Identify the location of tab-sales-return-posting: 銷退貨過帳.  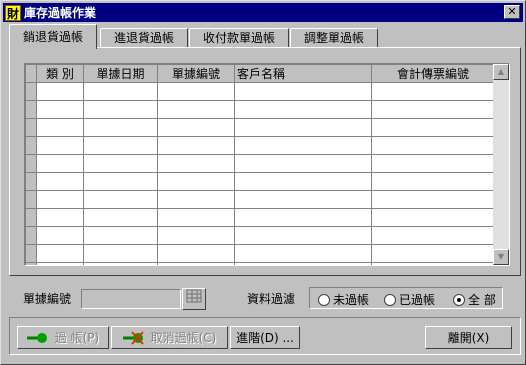
(53, 36).